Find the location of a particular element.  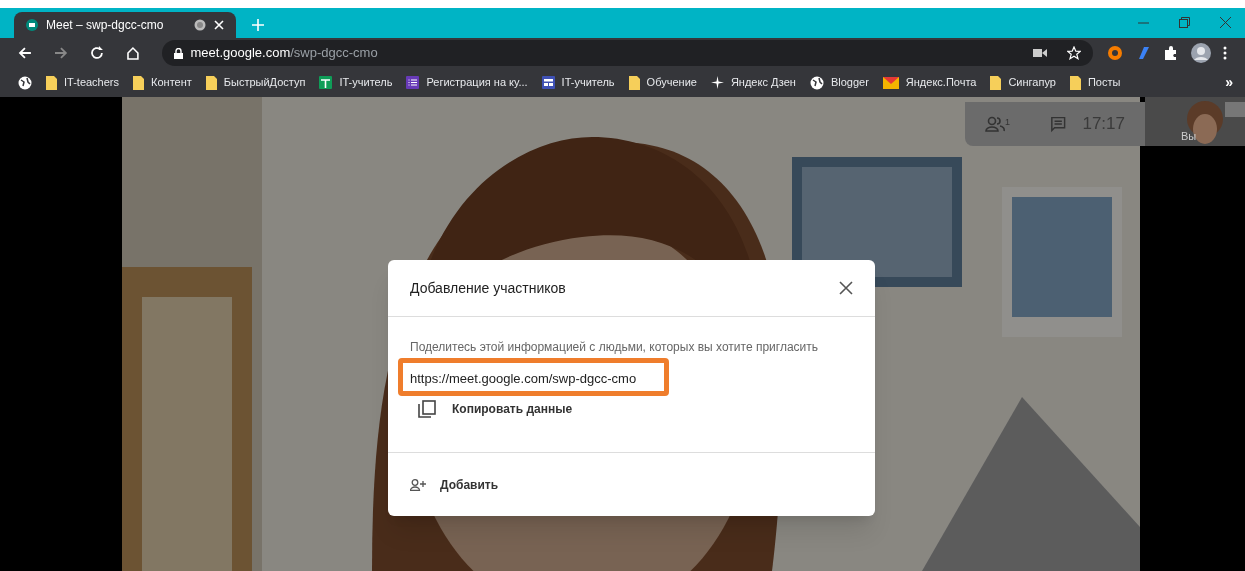

bookmark: Обучение is located at coordinates (662, 82).